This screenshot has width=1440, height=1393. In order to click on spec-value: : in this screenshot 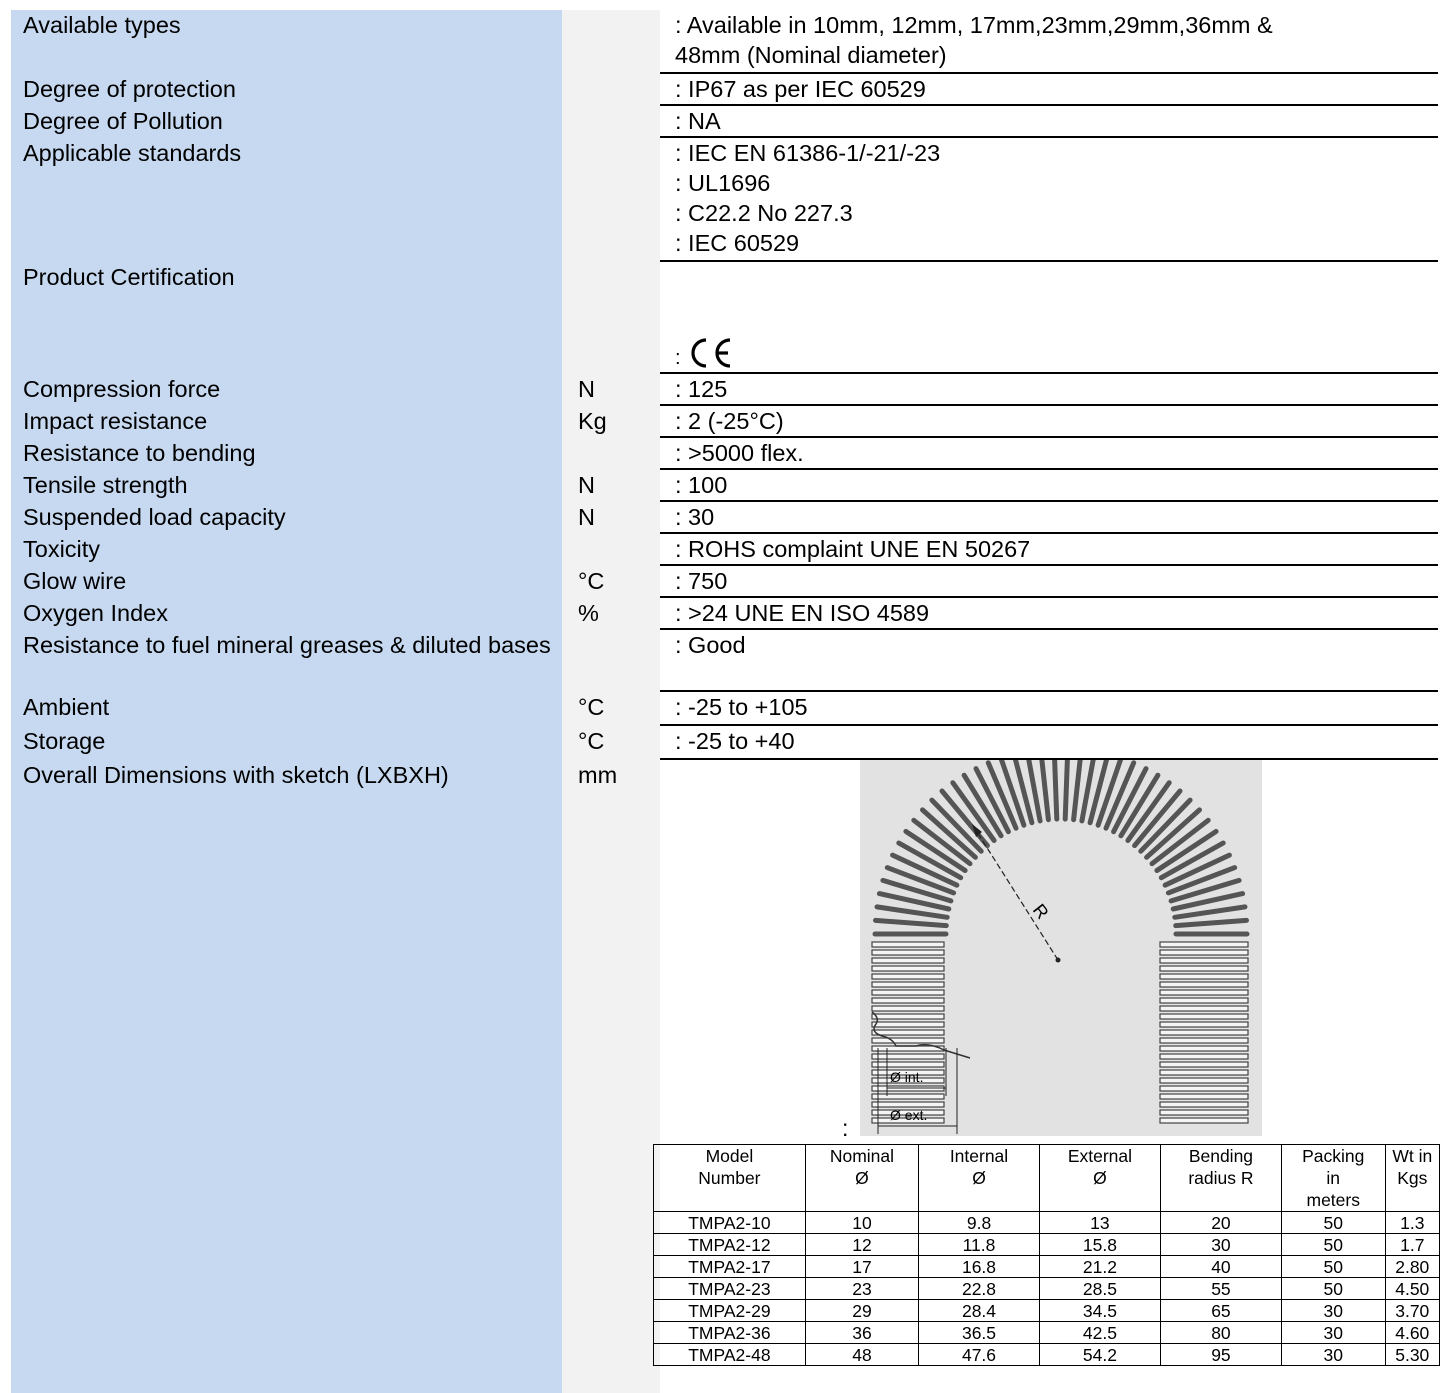, I will do `click(1049, 318)`.